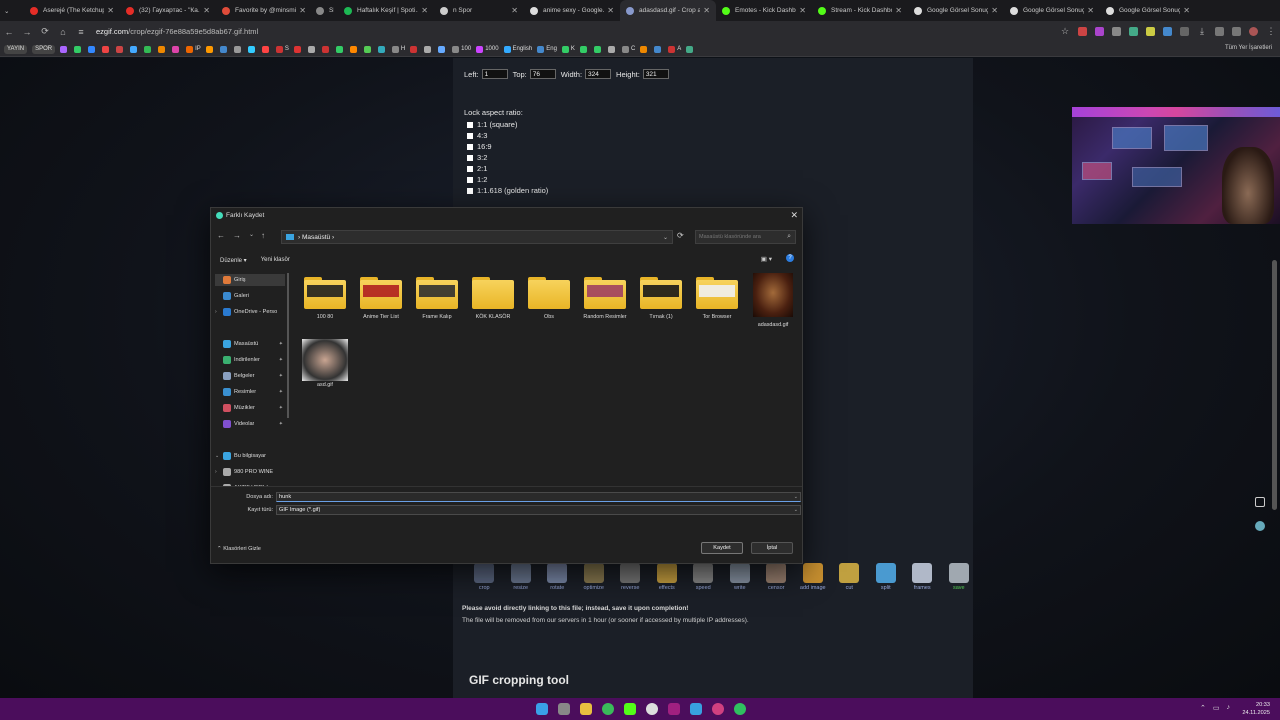 The image size is (1280, 720). What do you see at coordinates (386, 10) in the screenshot?
I see `browser-tab: Haftalık Keşif | Spoti... ✕` at bounding box center [386, 10].